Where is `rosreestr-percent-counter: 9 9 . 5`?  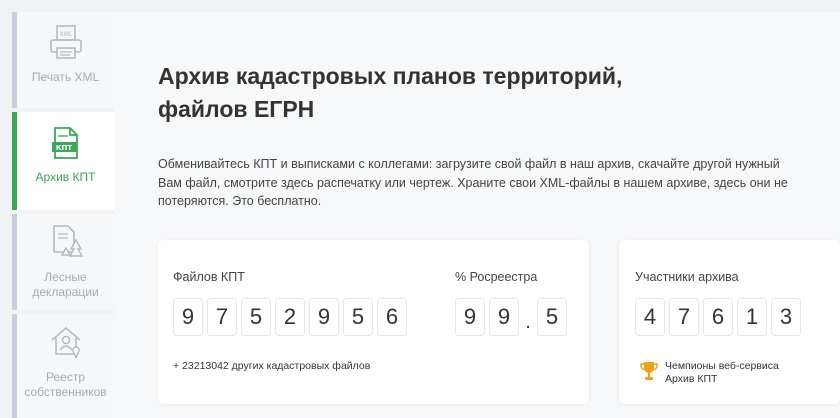
rosreestr-percent-counter: 9 9 . 5 is located at coordinates (513, 317).